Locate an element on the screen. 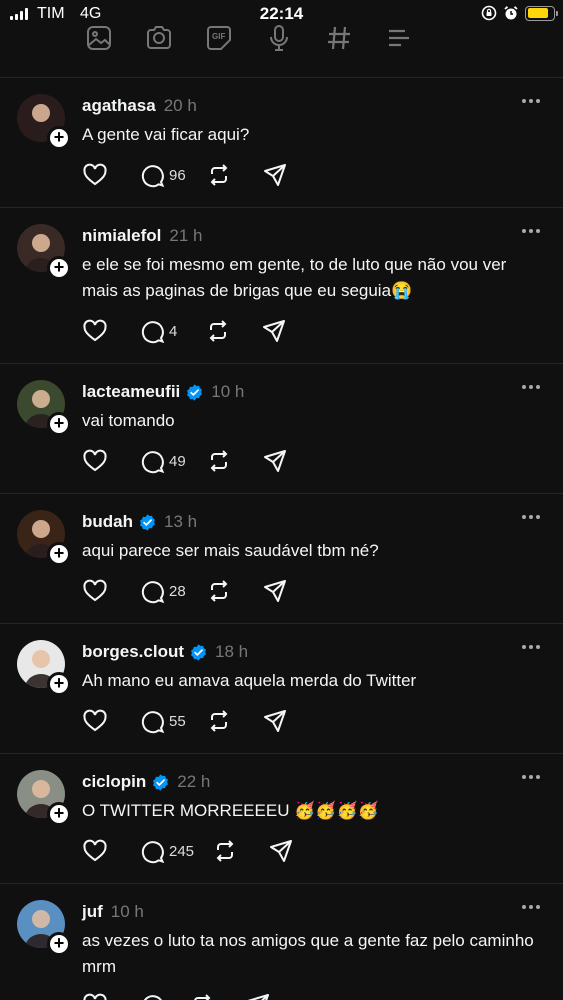 The height and width of the screenshot is (1000, 563). orientation-lock-icon is located at coordinates (489, 13).